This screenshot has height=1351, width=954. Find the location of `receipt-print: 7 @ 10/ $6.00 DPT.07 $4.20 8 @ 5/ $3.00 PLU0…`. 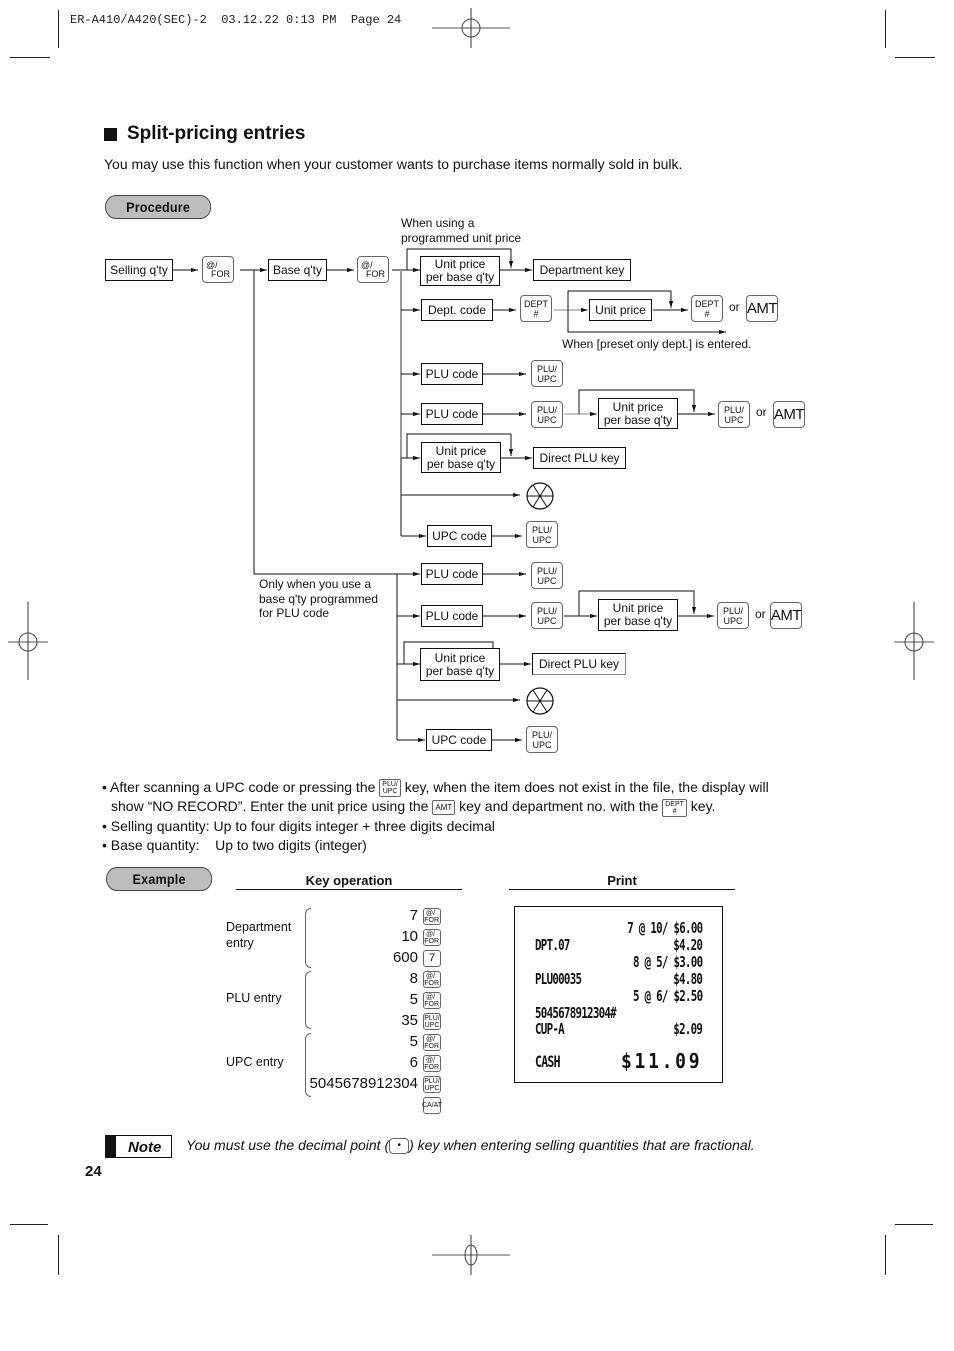

receipt-print: 7 @ 10/ $6.00 DPT.07 $4.20 8 @ 5/ $3.00 PLU0… is located at coordinates (618, 994).